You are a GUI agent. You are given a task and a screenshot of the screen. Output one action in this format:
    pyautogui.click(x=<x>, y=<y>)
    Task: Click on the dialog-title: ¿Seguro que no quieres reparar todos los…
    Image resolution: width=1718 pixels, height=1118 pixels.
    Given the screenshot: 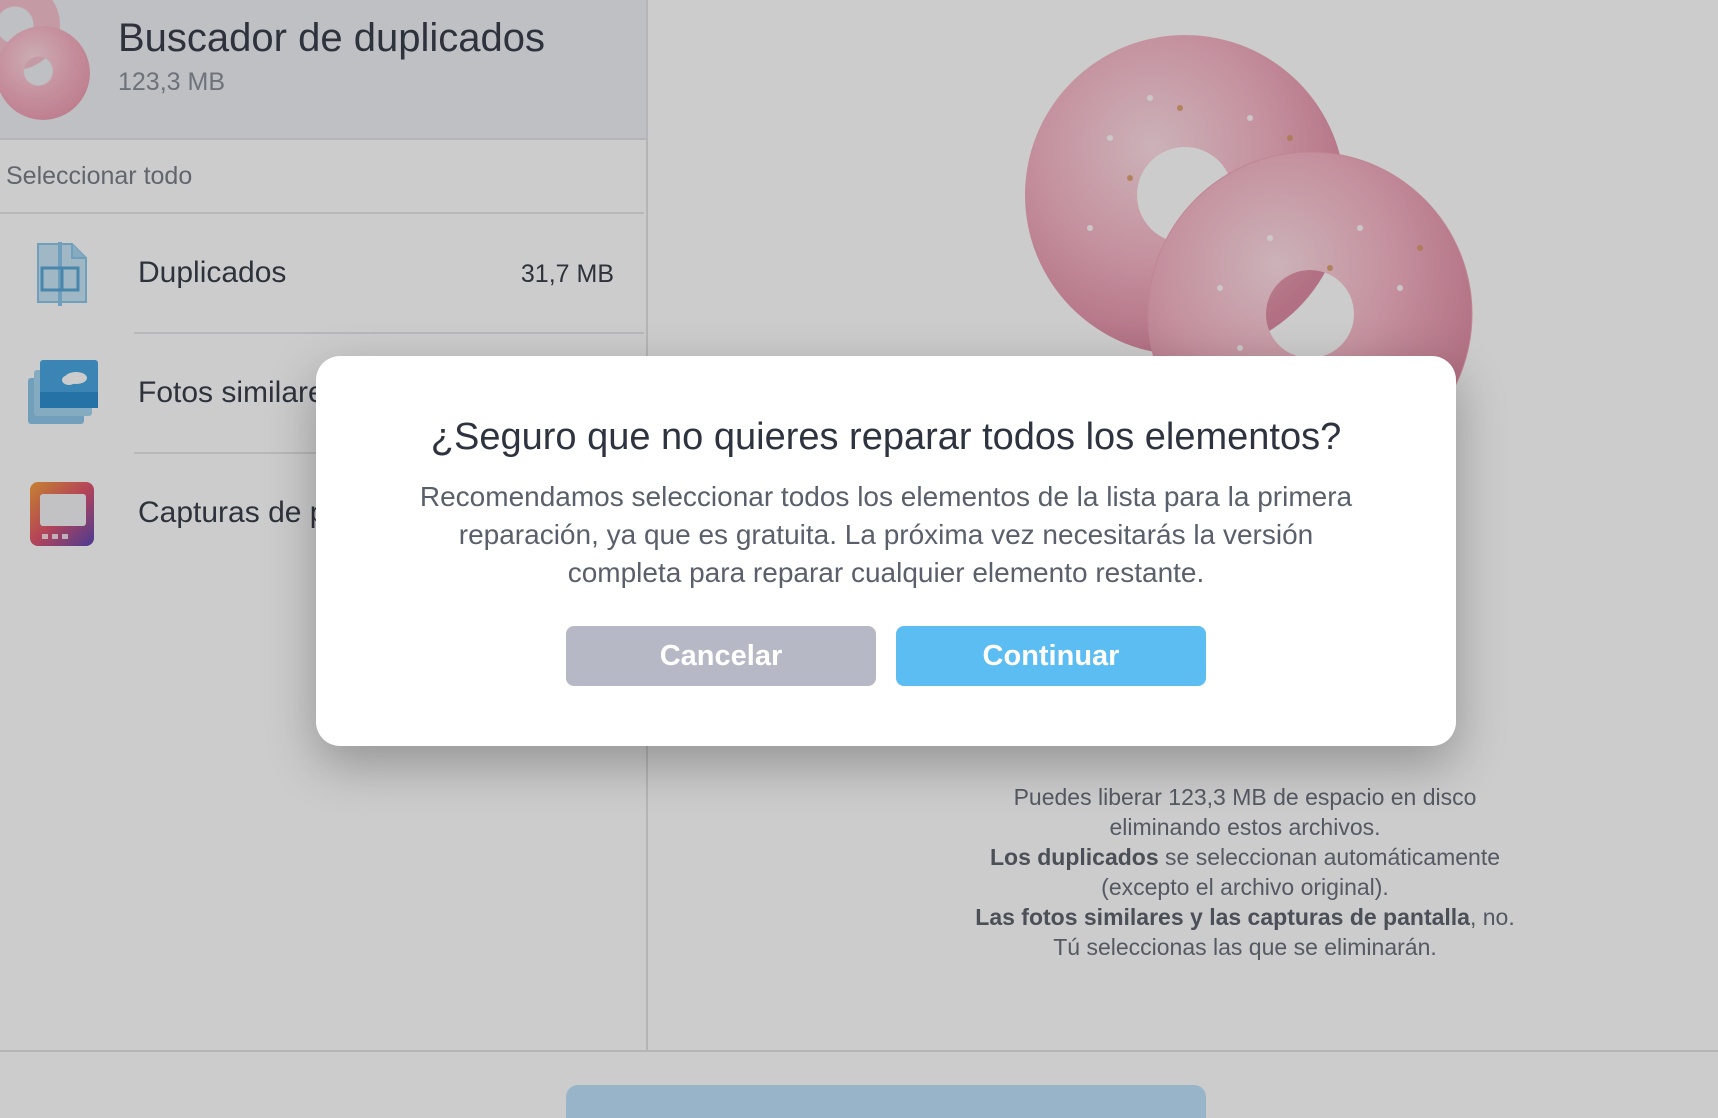 What is the action you would take?
    pyautogui.click(x=886, y=437)
    